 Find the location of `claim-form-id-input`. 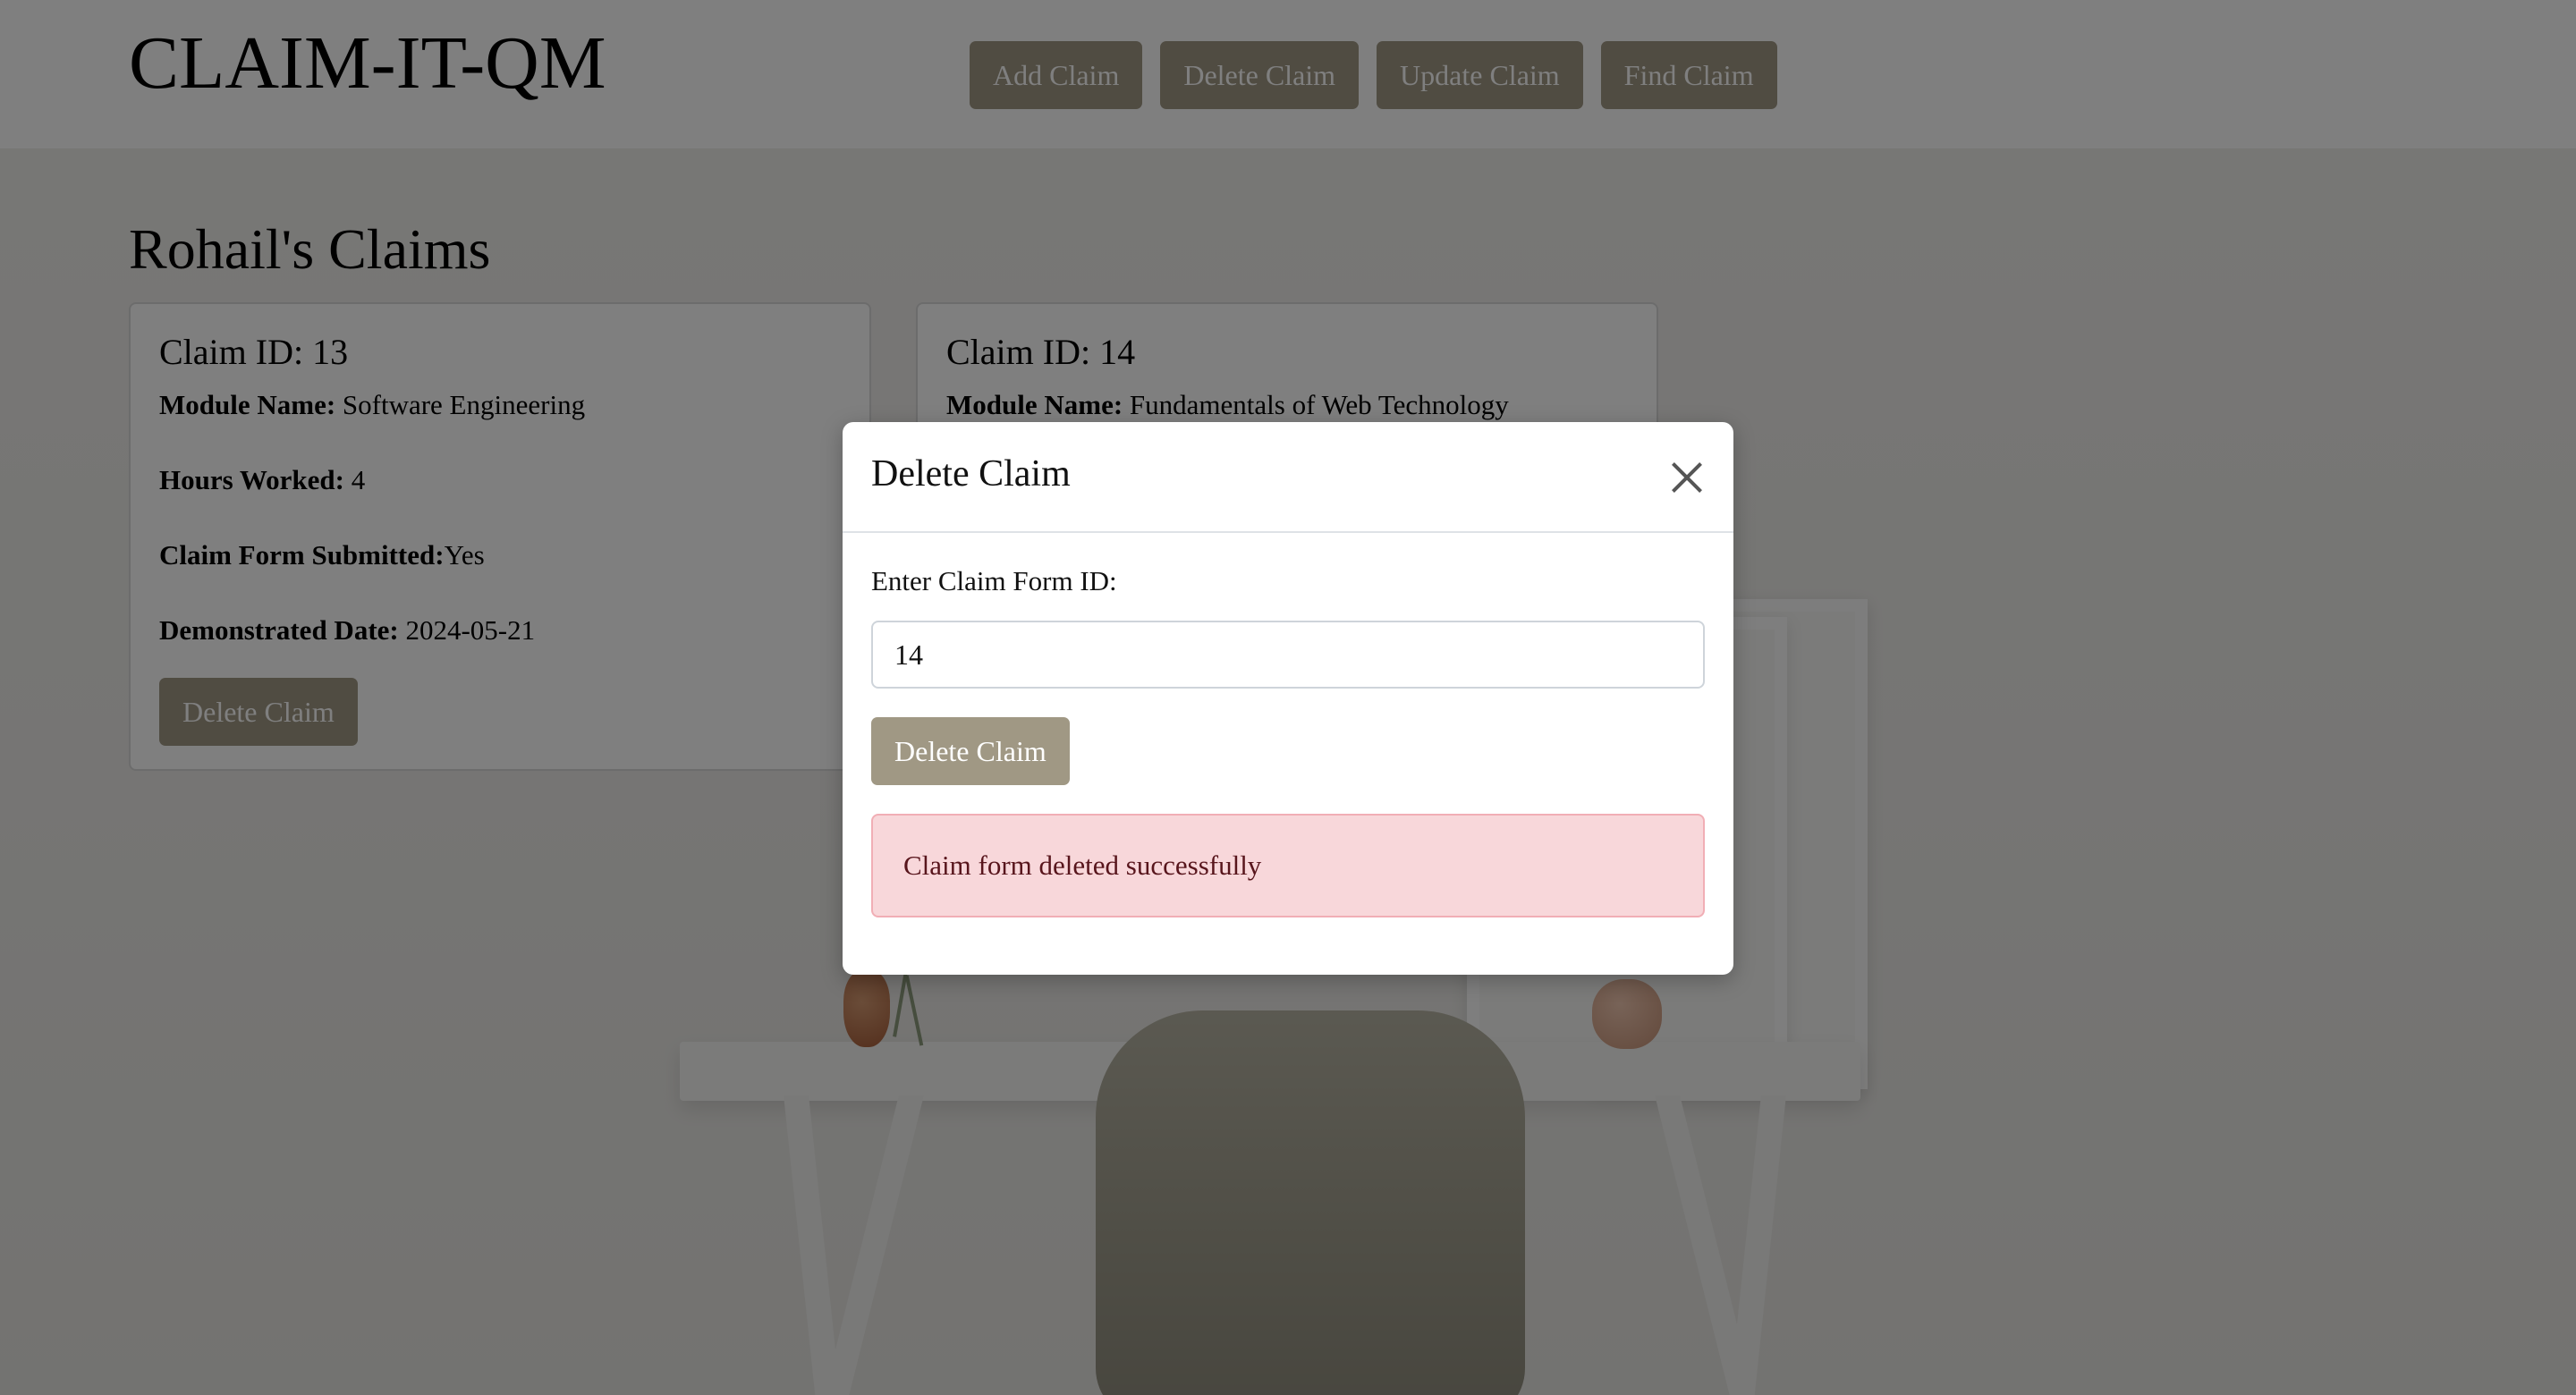

claim-form-id-input is located at coordinates (1288, 655).